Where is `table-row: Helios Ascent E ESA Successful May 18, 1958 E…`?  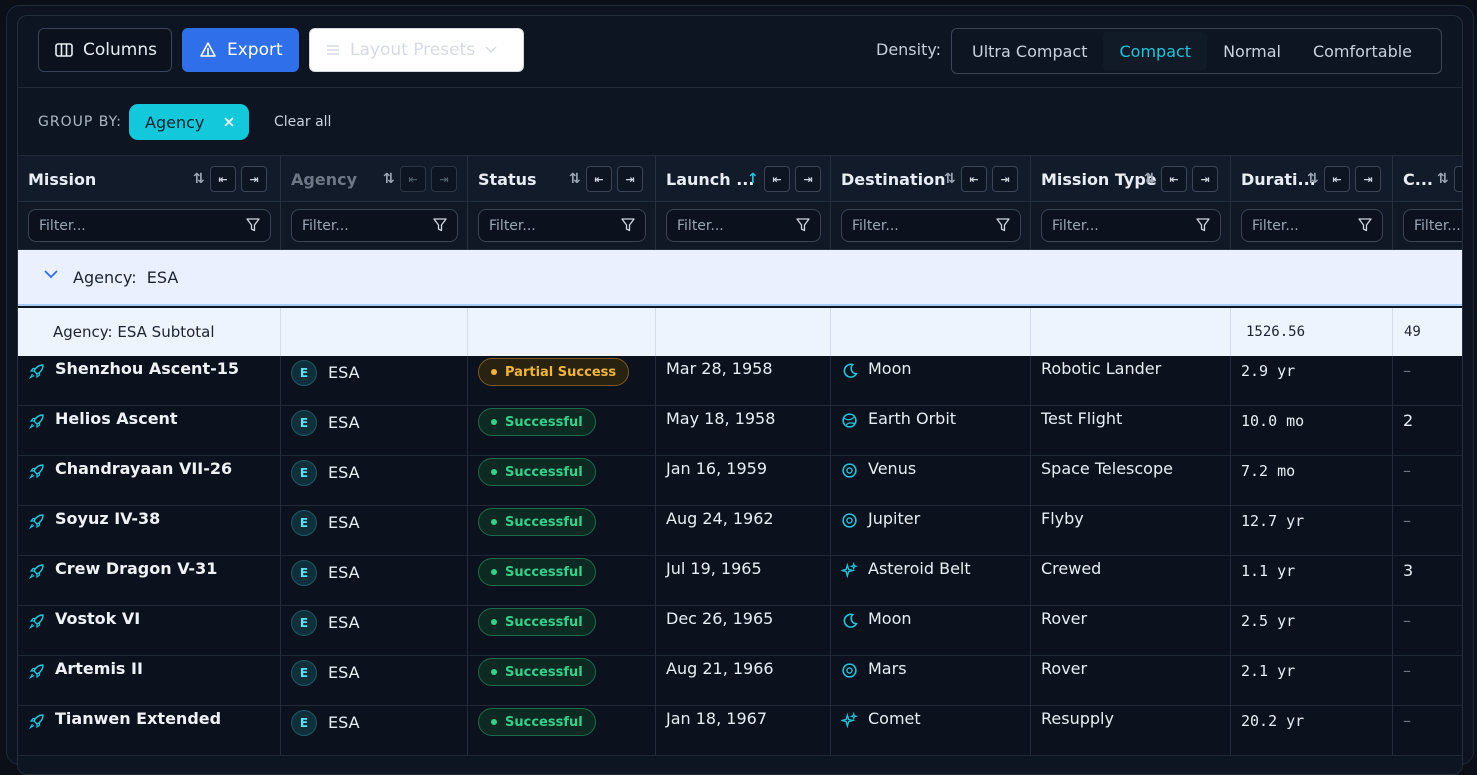
table-row: Helios Ascent E ESA Successful May 18, 1958 E… is located at coordinates (740, 431).